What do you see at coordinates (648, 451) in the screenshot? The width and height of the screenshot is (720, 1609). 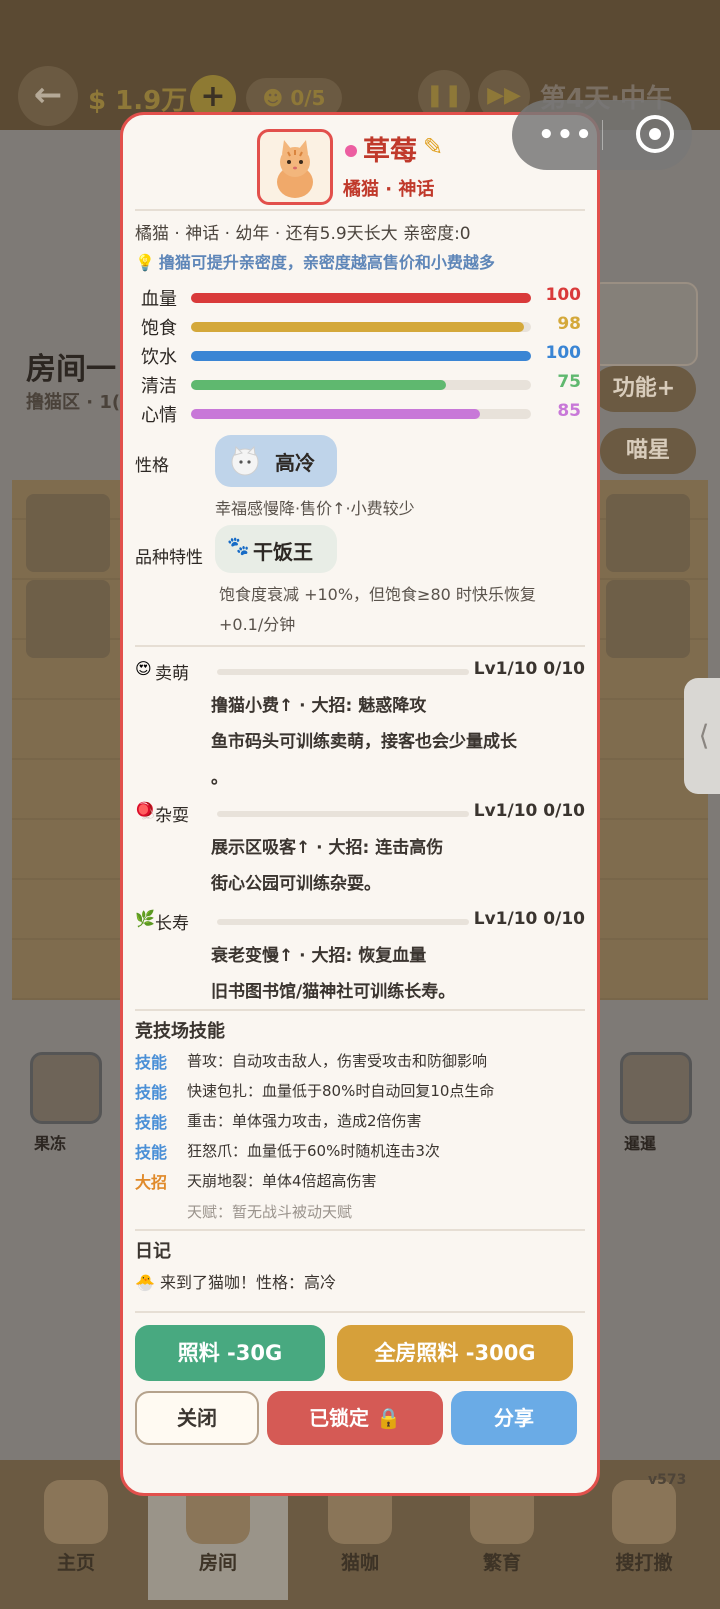 I see `miaoxing-button: 喵星` at bounding box center [648, 451].